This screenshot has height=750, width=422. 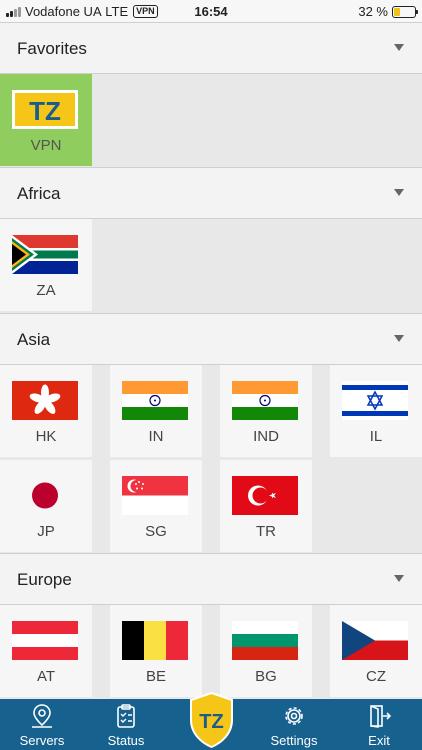 What do you see at coordinates (45, 495) in the screenshot?
I see `japan-flag-icon` at bounding box center [45, 495].